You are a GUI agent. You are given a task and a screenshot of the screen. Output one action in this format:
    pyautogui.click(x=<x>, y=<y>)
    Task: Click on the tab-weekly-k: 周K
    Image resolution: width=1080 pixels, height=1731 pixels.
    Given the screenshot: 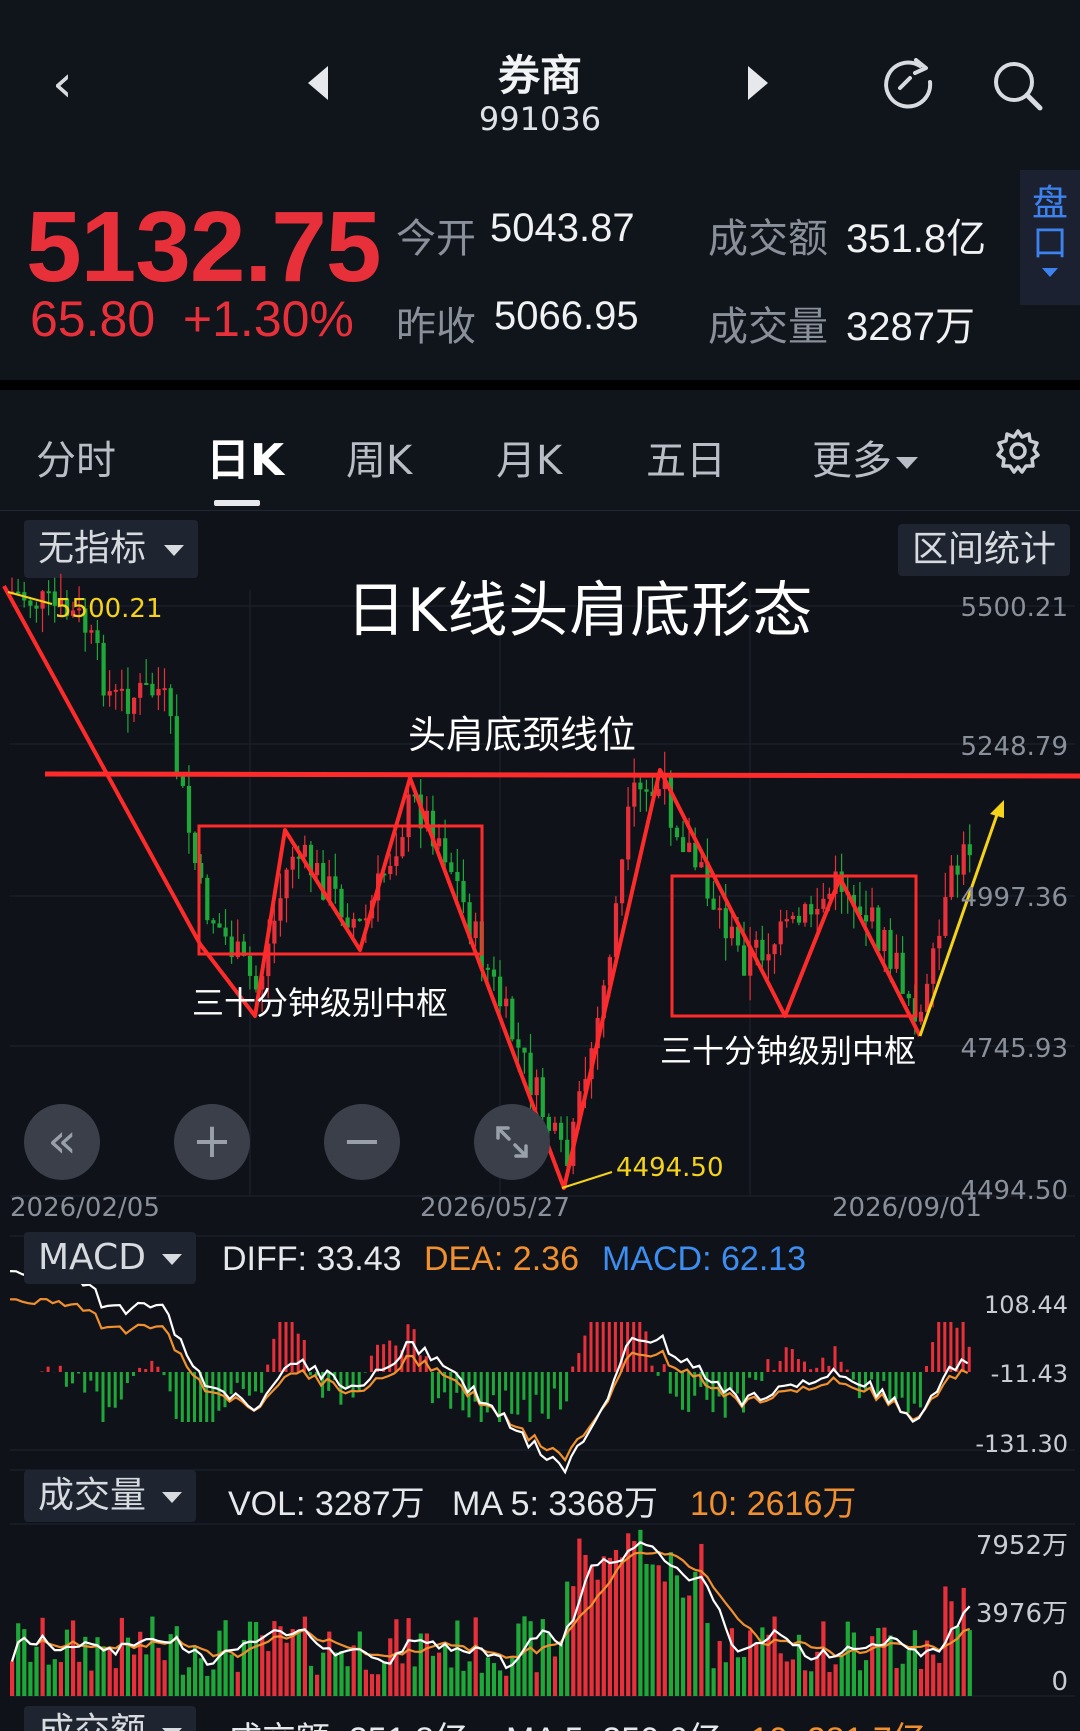 What is the action you would take?
    pyautogui.click(x=379, y=457)
    